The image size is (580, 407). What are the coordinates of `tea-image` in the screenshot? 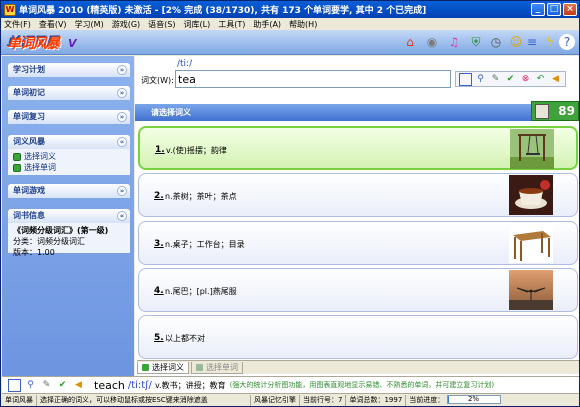 It's located at (531, 195).